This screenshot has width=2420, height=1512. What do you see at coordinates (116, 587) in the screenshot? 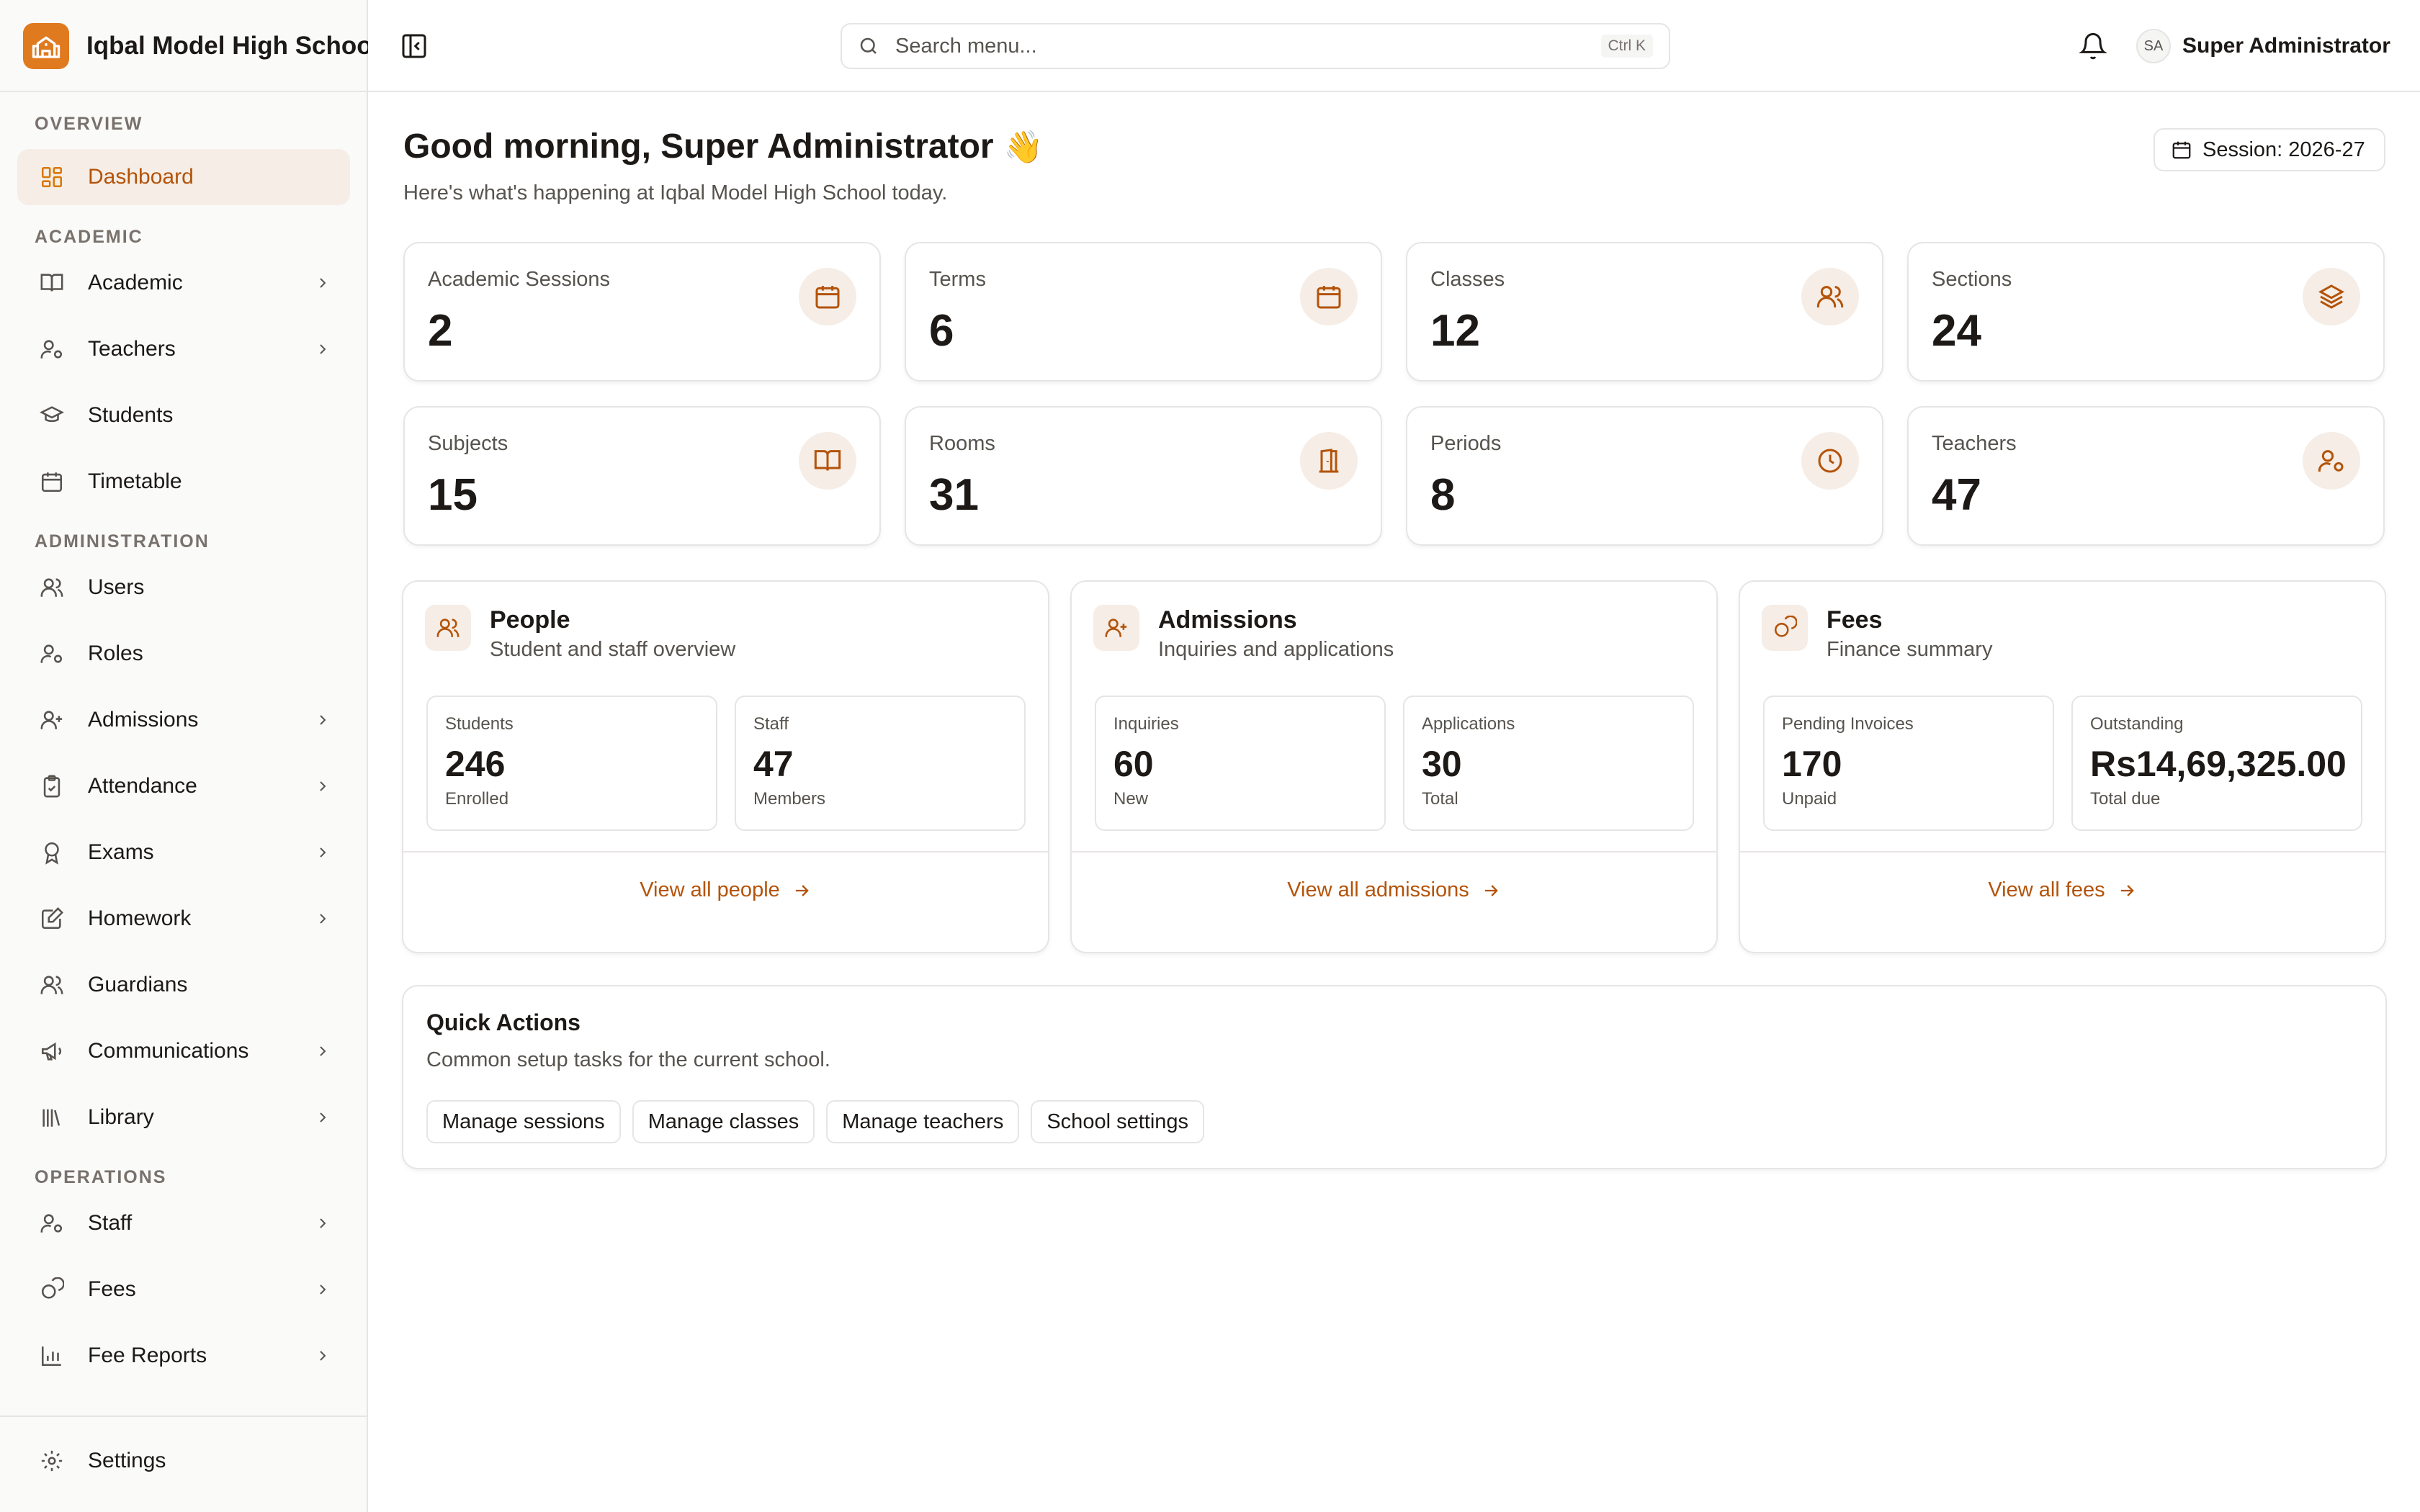
I see `sidebar-item-label: Users` at bounding box center [116, 587].